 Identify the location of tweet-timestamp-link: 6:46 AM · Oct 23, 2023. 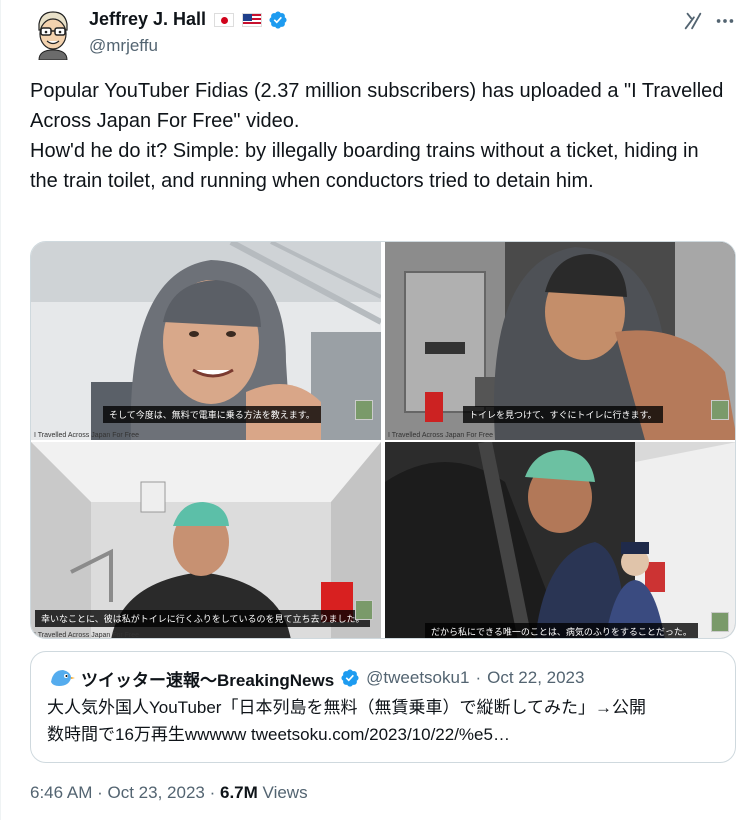
(117, 792).